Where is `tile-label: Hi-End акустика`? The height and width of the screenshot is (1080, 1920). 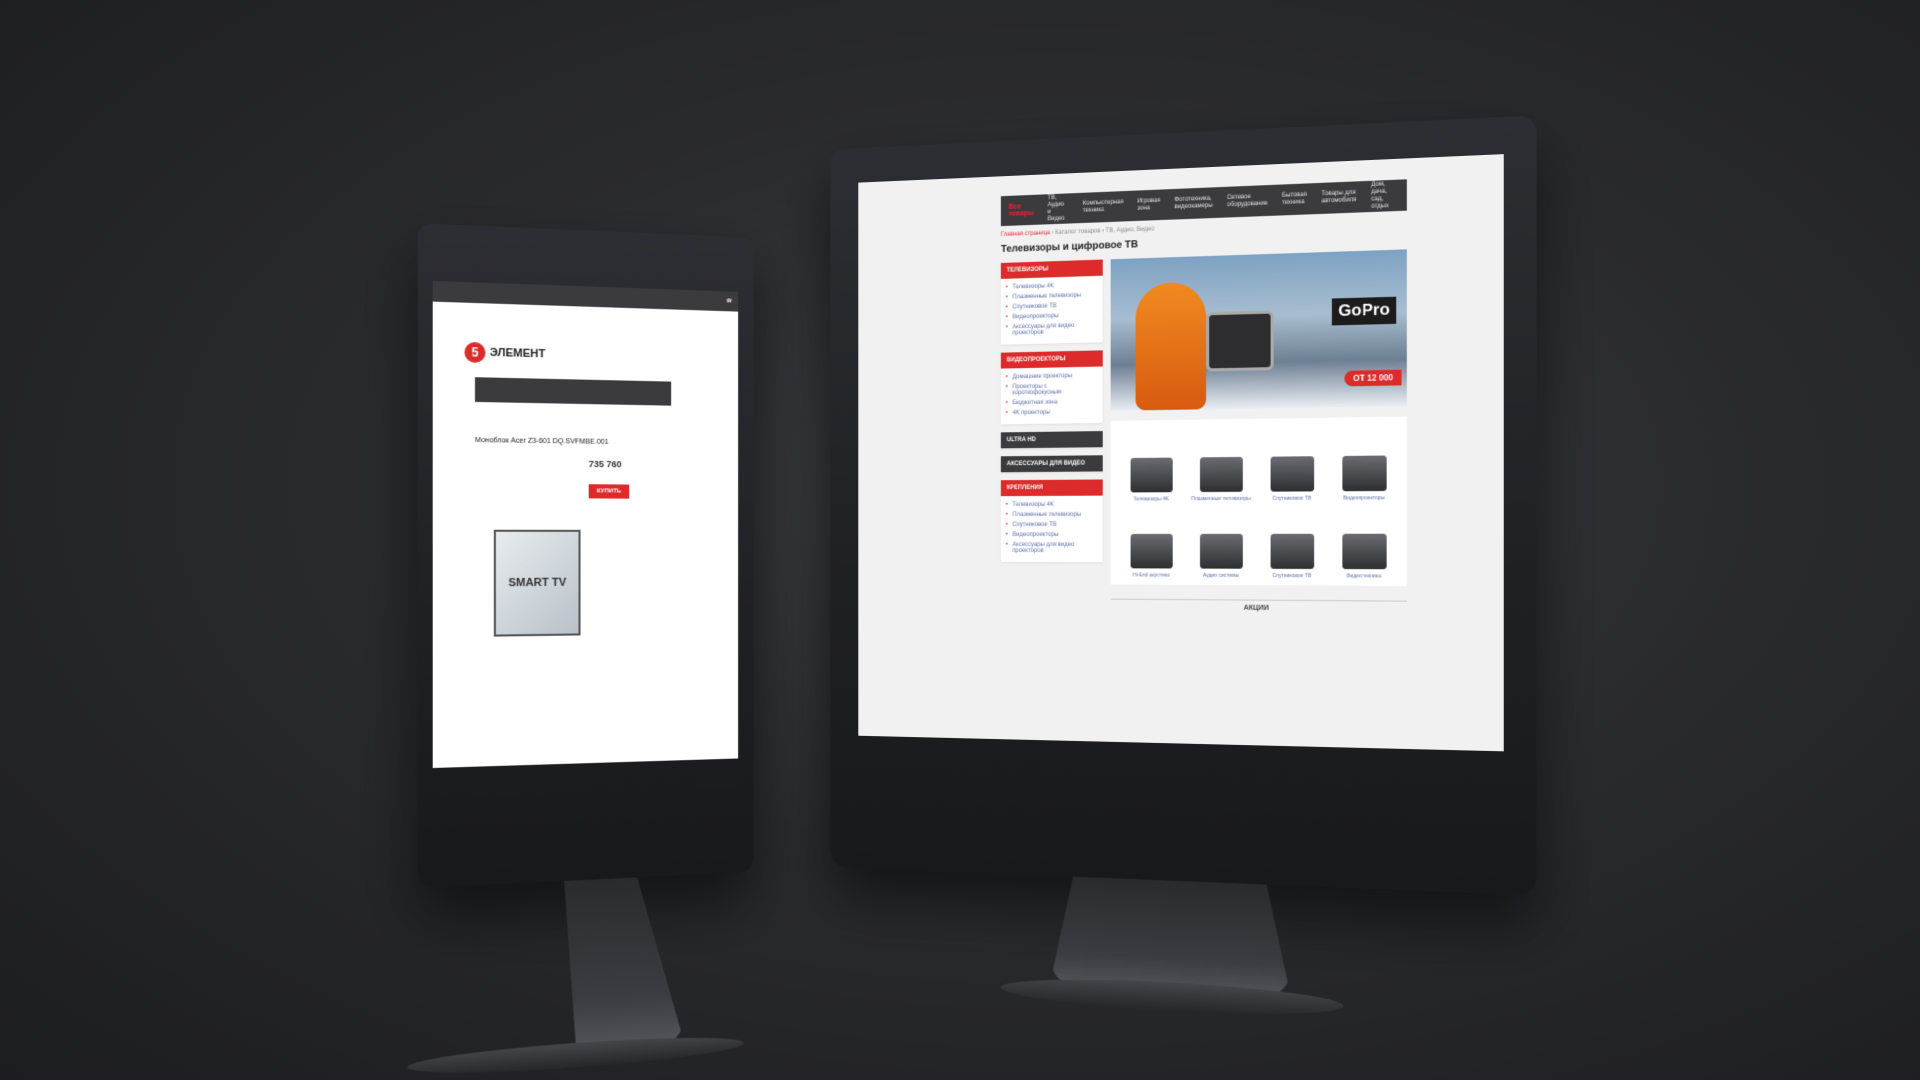 tile-label: Hi-End акустика is located at coordinates (1151, 575).